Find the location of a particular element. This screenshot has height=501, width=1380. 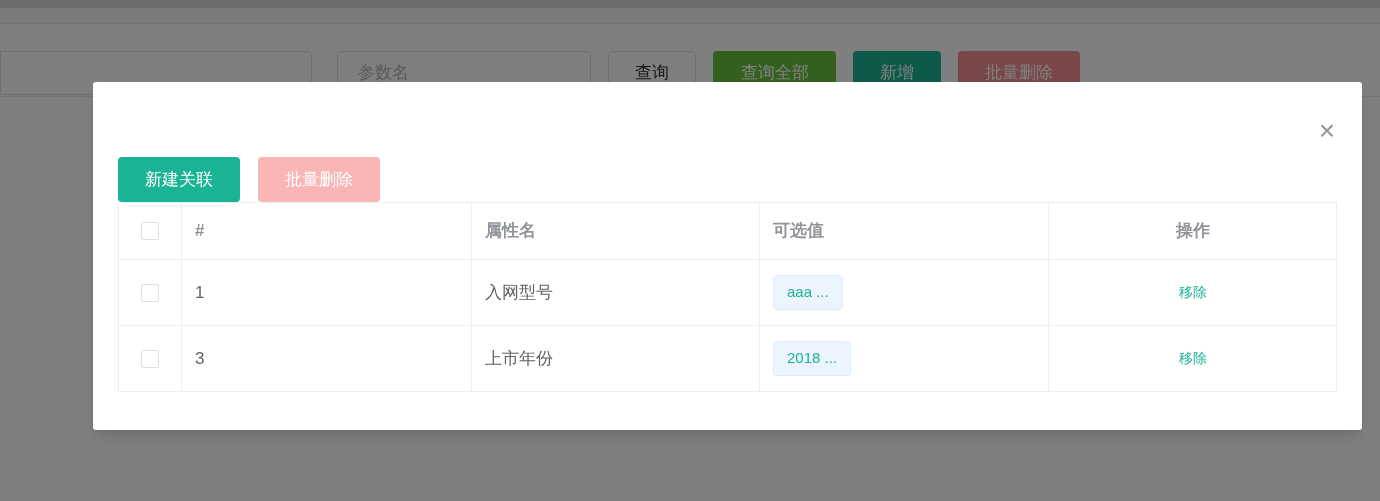

table-cell-text: 入网型号 is located at coordinates (519, 292).